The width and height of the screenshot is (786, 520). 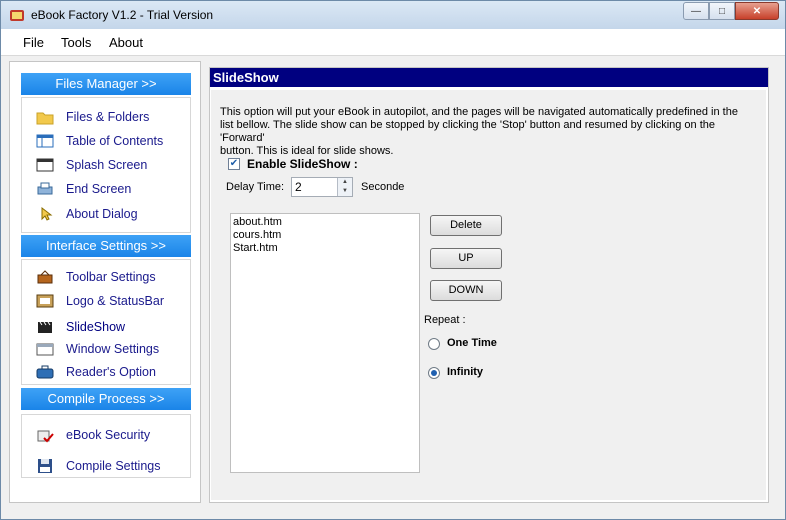 I want to click on window-controls: — □ ✕, so click(x=731, y=11).